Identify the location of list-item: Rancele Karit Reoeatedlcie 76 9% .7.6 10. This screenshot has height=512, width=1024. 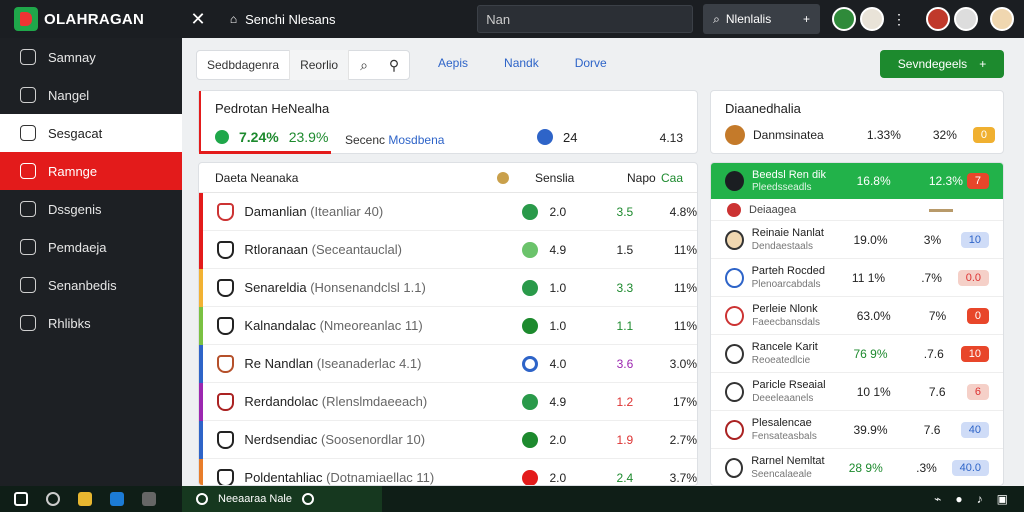
(857, 354).